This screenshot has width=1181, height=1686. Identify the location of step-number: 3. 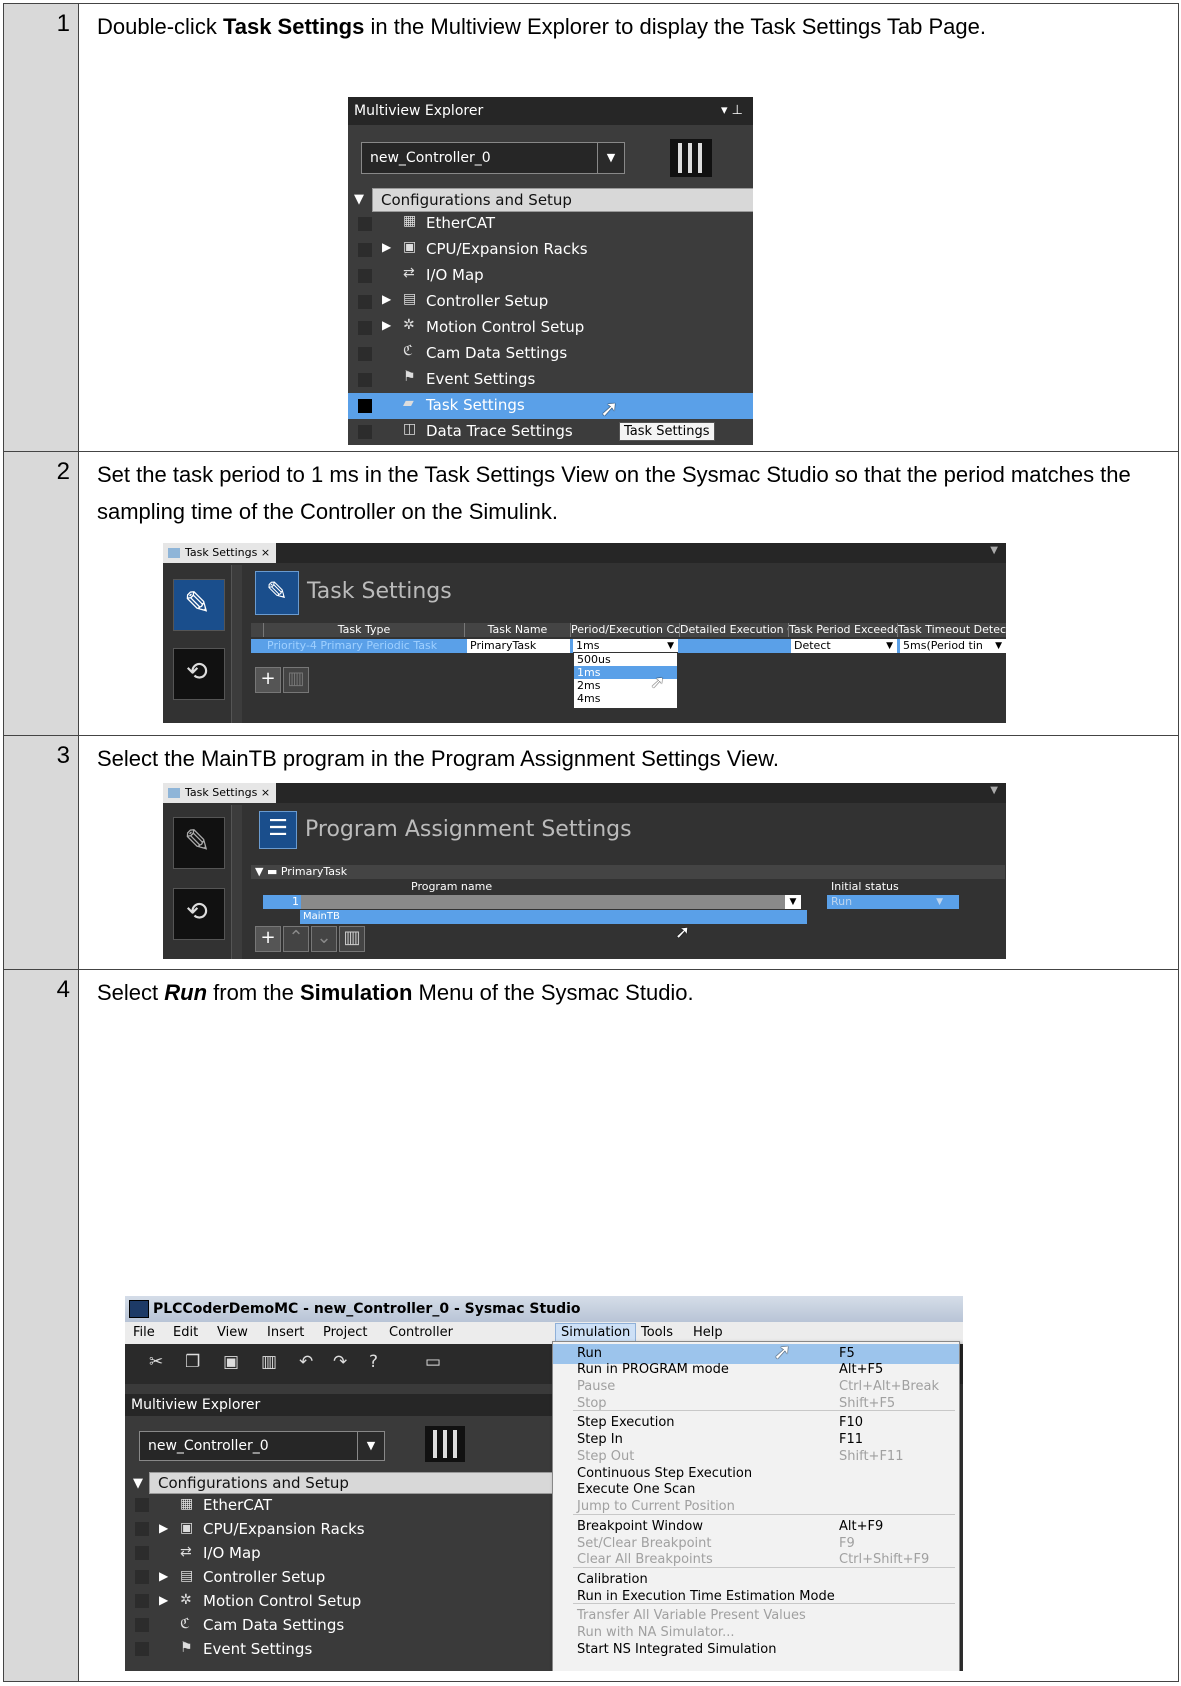
(63, 755).